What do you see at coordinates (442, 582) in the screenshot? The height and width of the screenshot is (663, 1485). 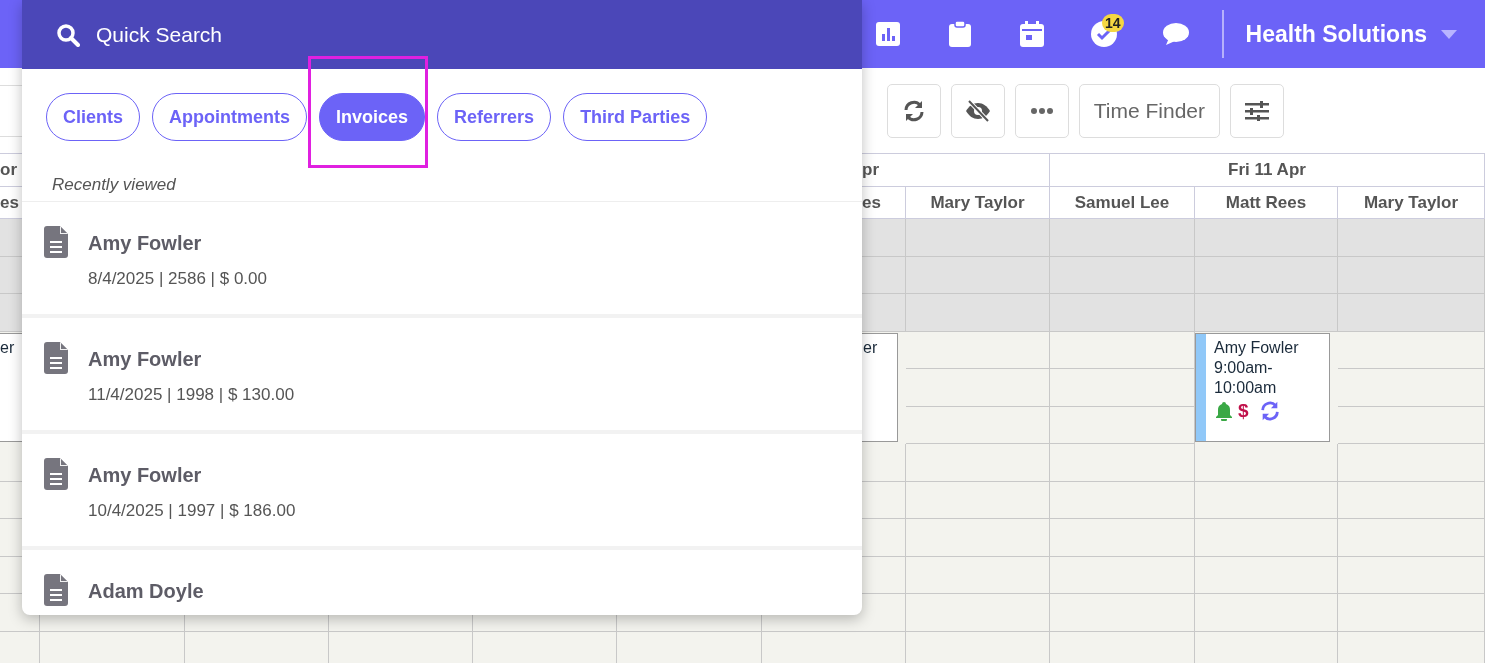 I see `result-item: Adam Doyle` at bounding box center [442, 582].